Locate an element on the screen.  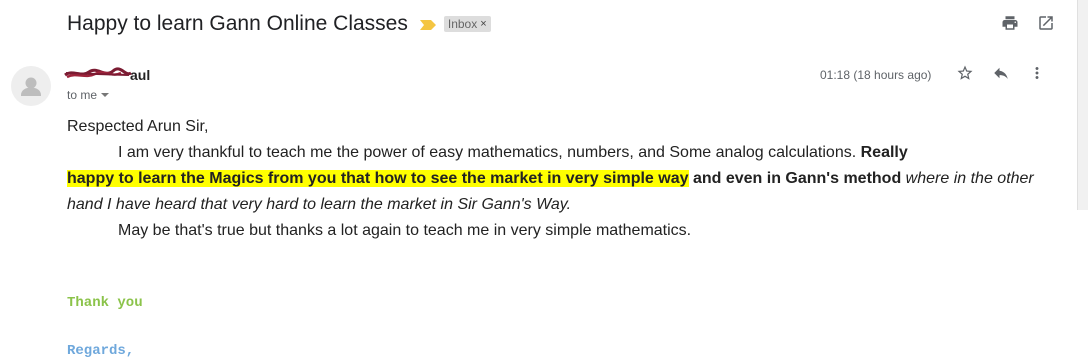
paragraph-1-bold-a: Really is located at coordinates (884, 152).